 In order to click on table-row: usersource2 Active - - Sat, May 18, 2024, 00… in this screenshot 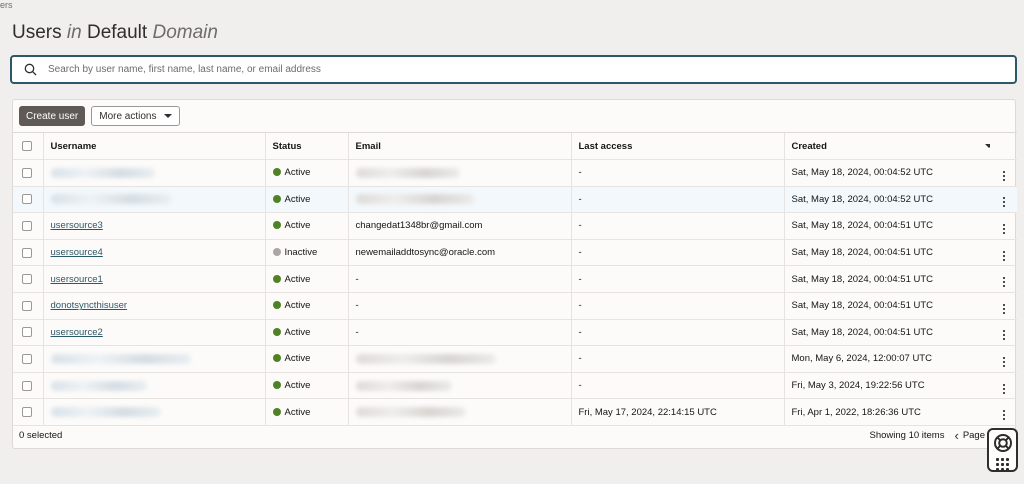, I will do `click(515, 333)`.